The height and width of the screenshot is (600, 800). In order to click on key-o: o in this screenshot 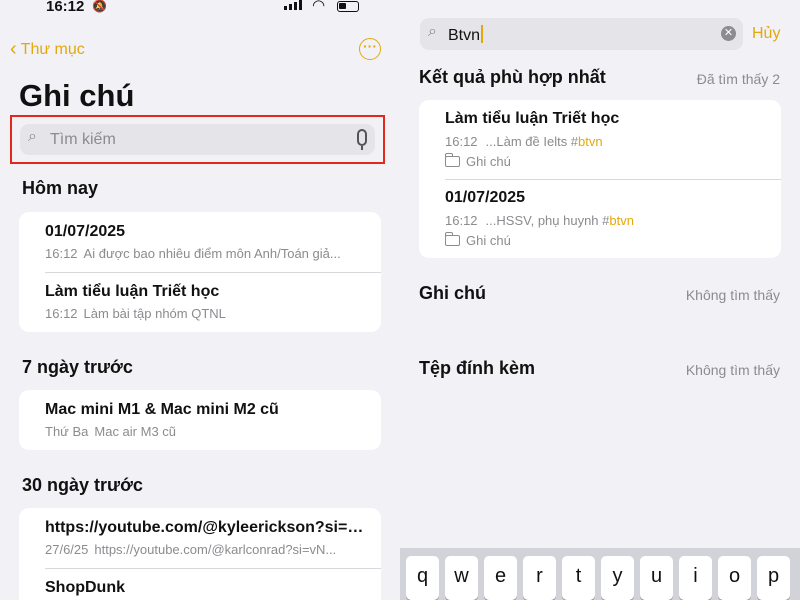, I will do `click(734, 578)`.